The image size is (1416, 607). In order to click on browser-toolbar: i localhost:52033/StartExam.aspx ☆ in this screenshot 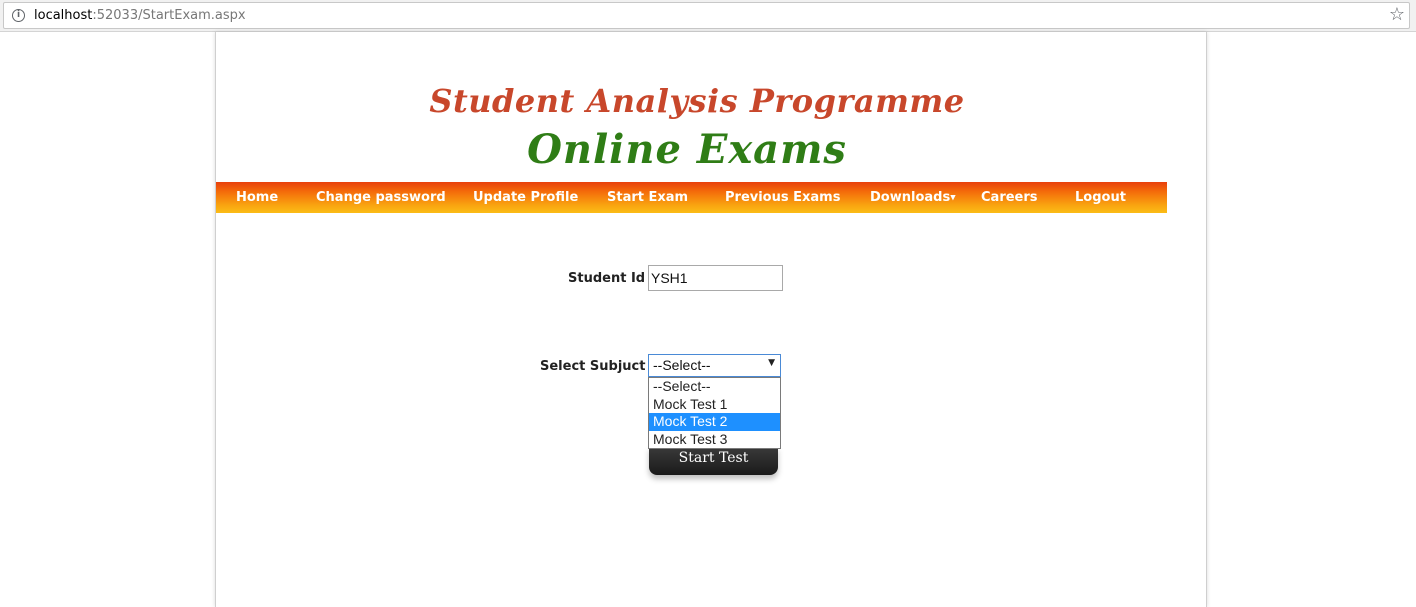, I will do `click(708, 16)`.